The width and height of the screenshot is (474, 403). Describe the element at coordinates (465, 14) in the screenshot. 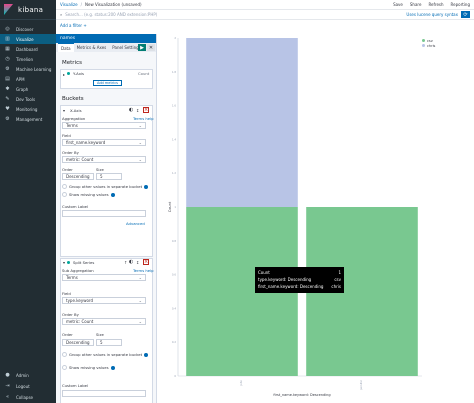

I see `query-refresh-button: ⟳` at that location.